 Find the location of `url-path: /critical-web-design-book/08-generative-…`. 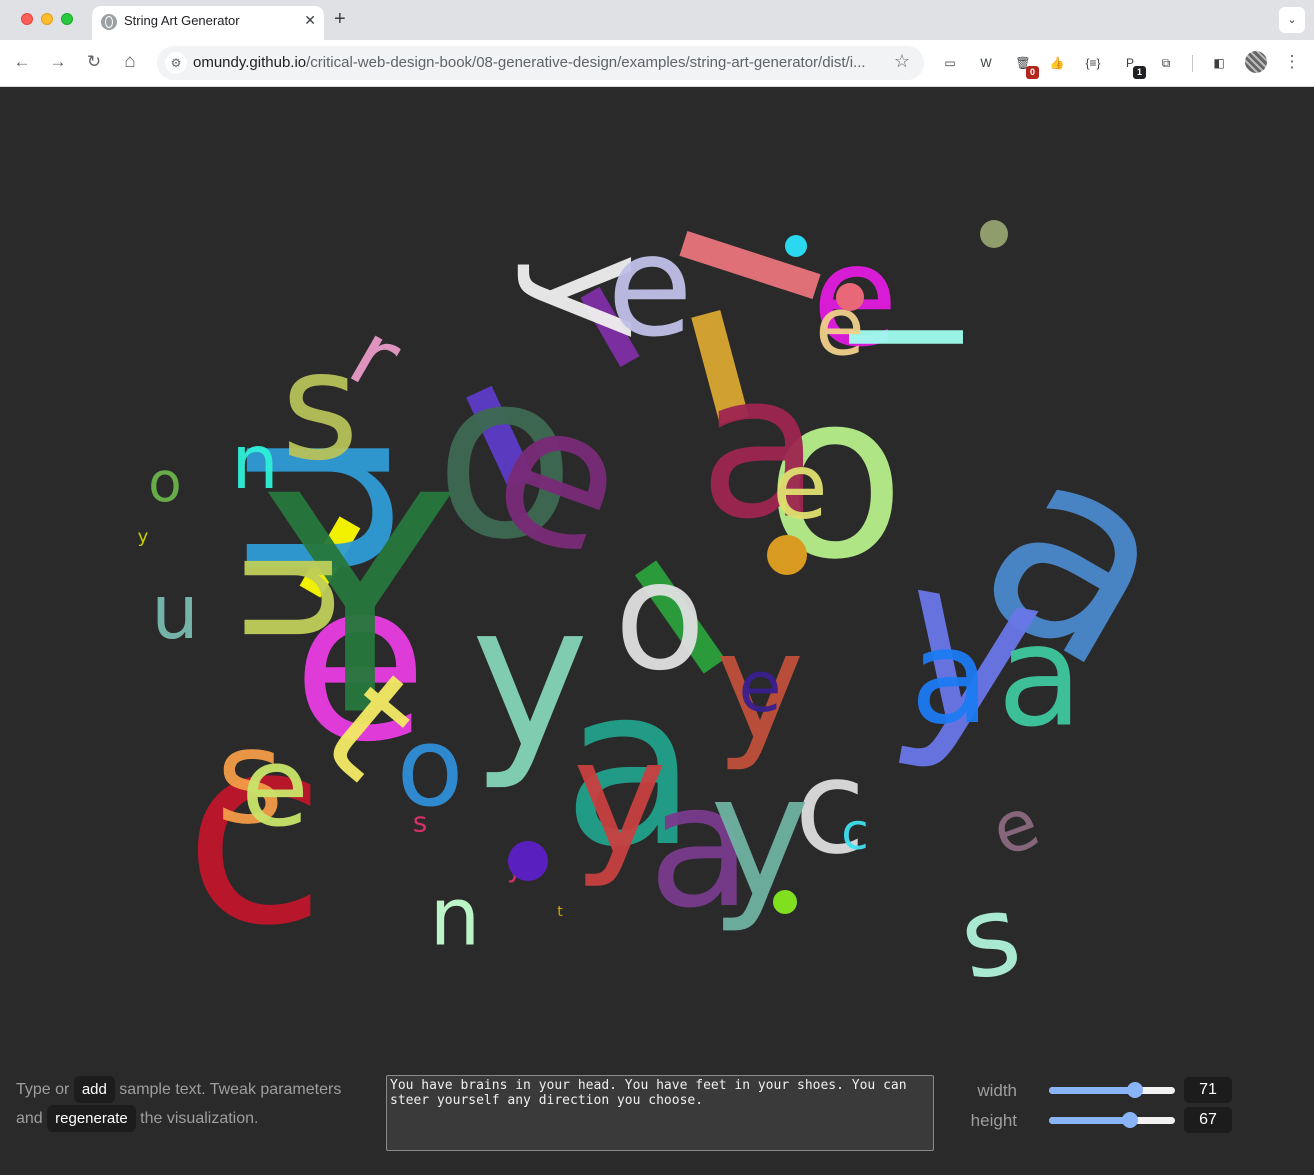

url-path: /critical-web-design-book/08-generative-… is located at coordinates (586, 62).